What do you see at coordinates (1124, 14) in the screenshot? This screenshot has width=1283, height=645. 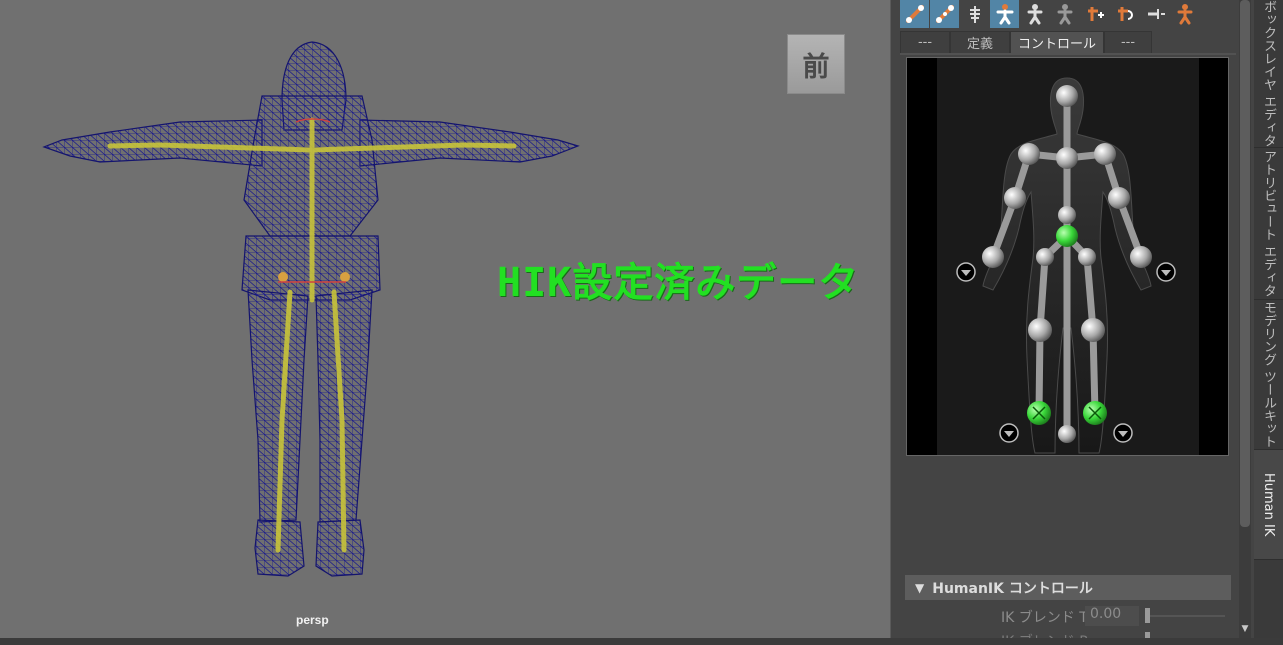 I see `pin-rotation-icon` at bounding box center [1124, 14].